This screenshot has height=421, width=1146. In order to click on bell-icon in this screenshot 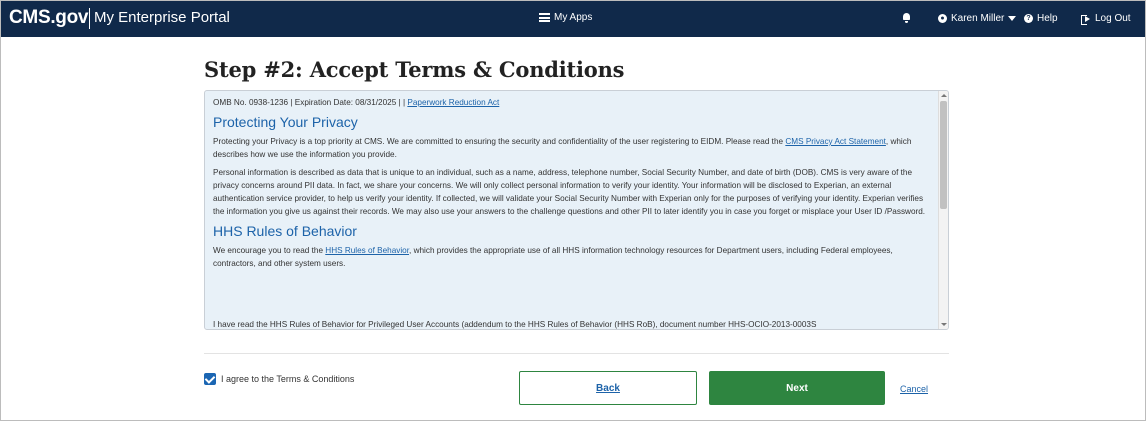, I will do `click(906, 18)`.